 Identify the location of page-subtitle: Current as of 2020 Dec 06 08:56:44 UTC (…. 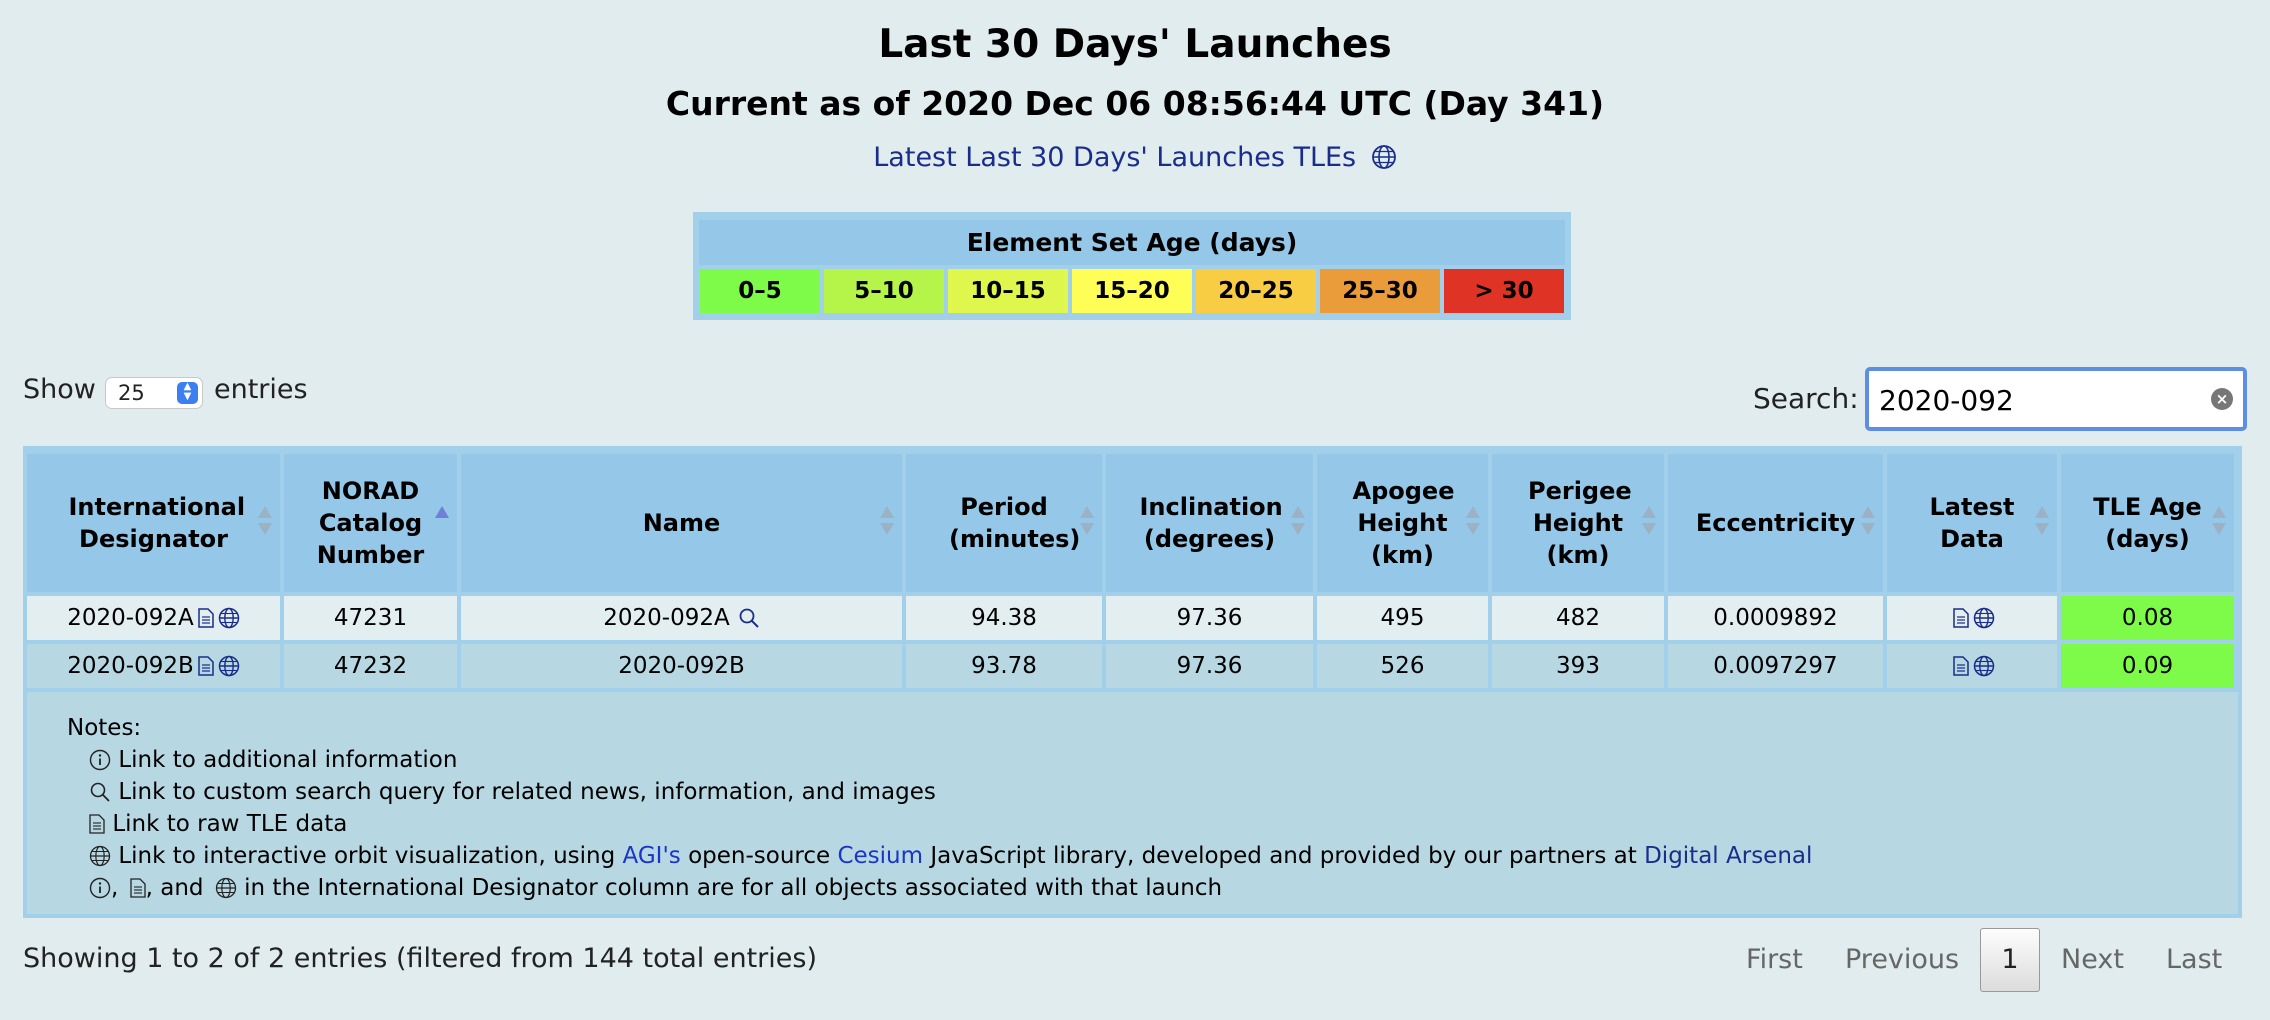
(1135, 103).